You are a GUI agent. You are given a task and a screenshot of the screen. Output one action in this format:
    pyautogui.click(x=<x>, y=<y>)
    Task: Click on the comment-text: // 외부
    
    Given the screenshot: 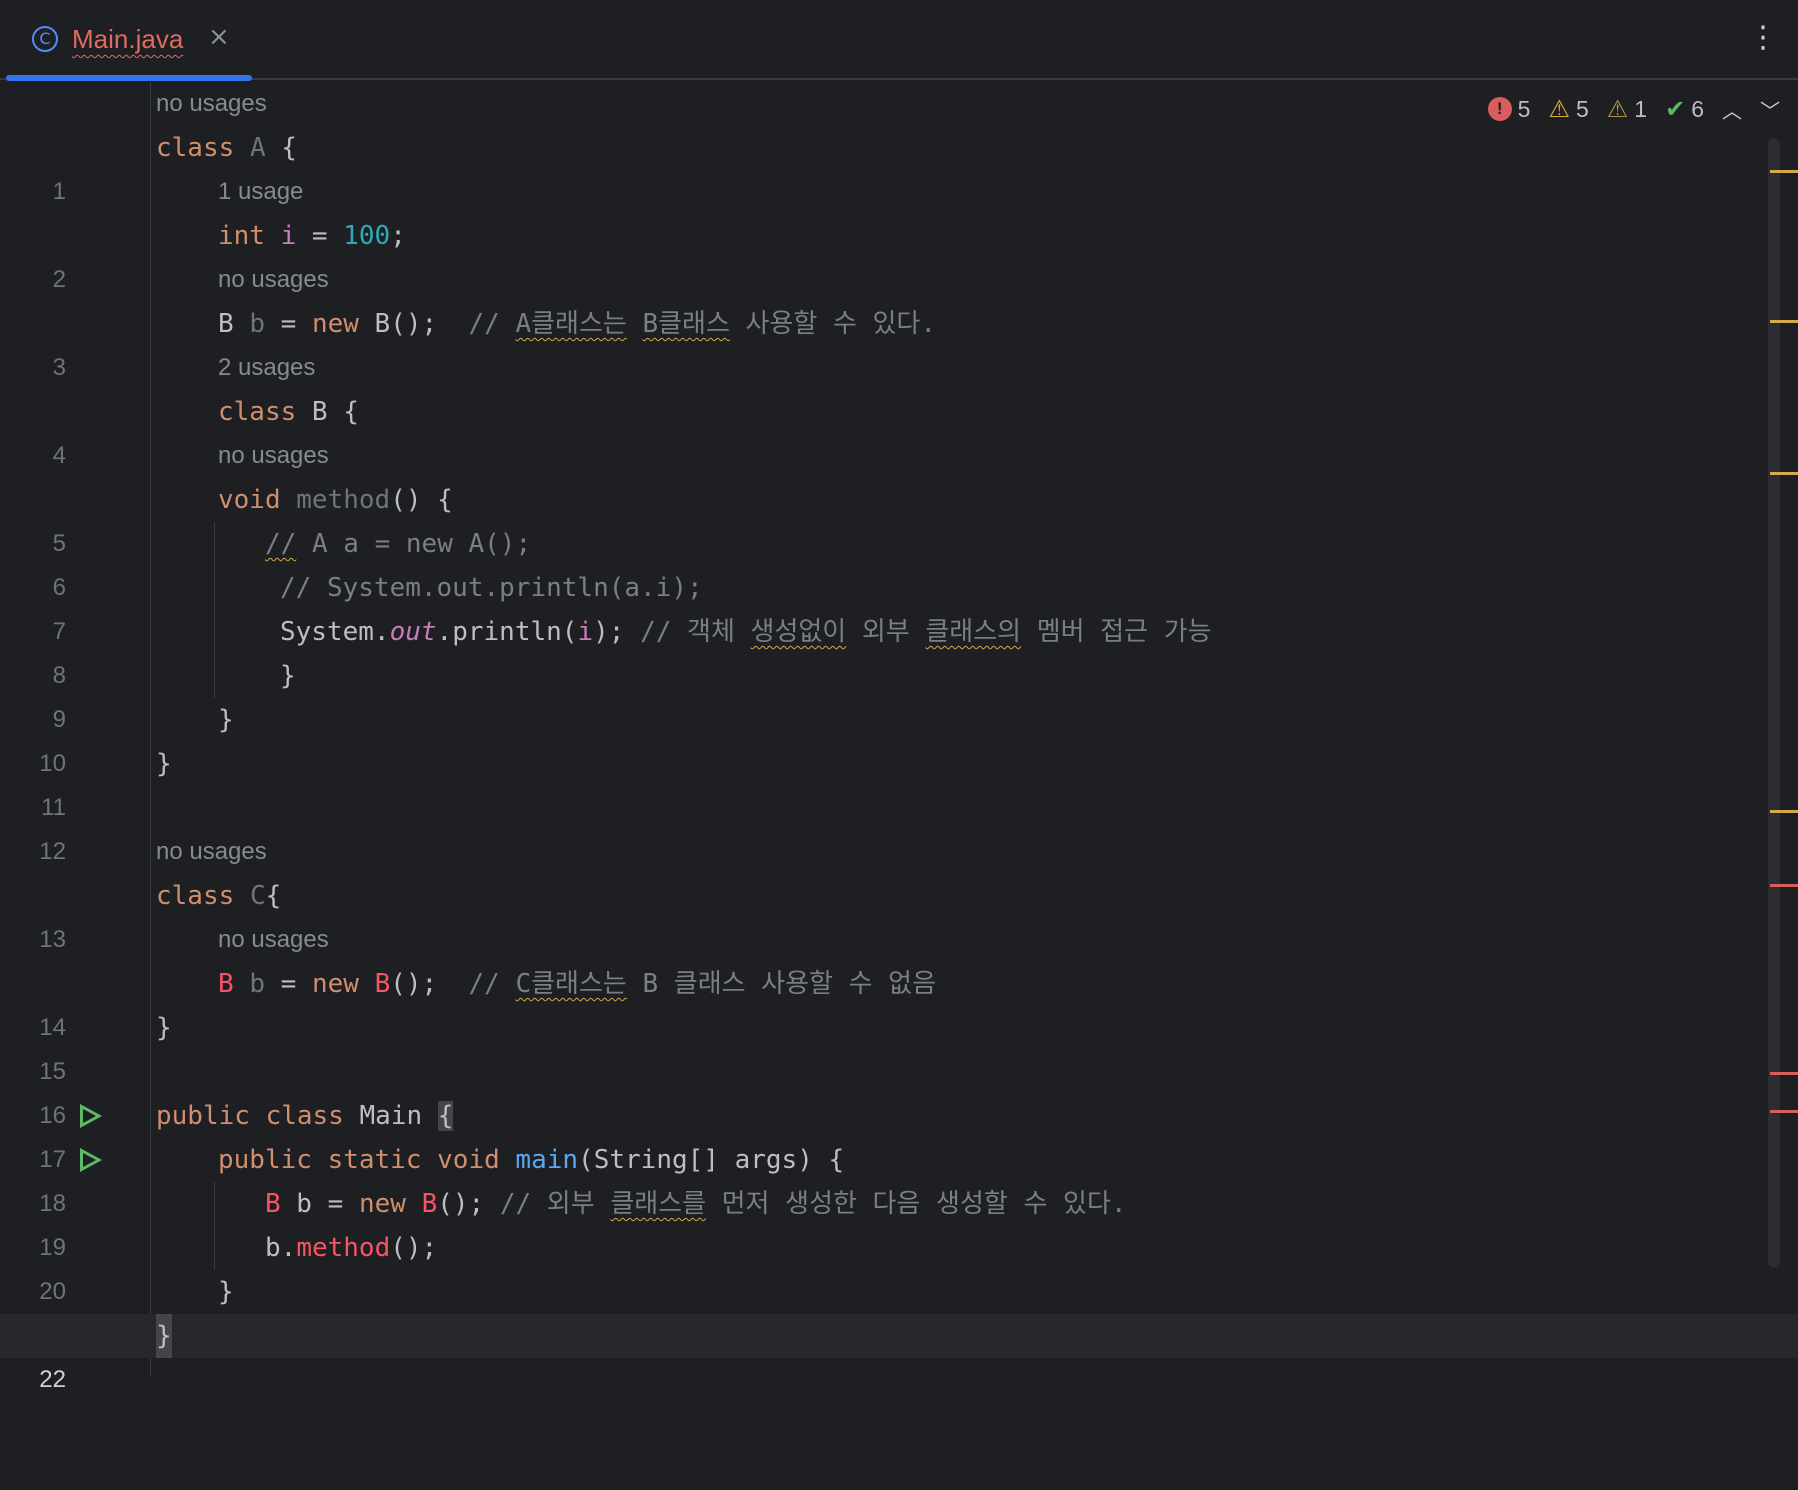 What is the action you would take?
    pyautogui.click(x=555, y=1204)
    